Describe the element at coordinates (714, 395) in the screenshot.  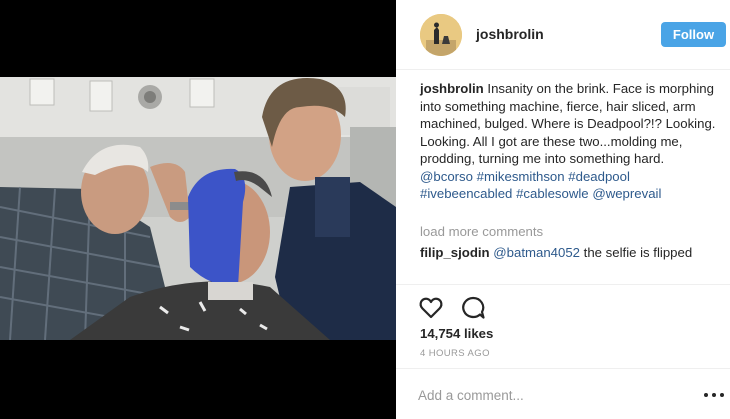
I see `more-options-icon` at that location.